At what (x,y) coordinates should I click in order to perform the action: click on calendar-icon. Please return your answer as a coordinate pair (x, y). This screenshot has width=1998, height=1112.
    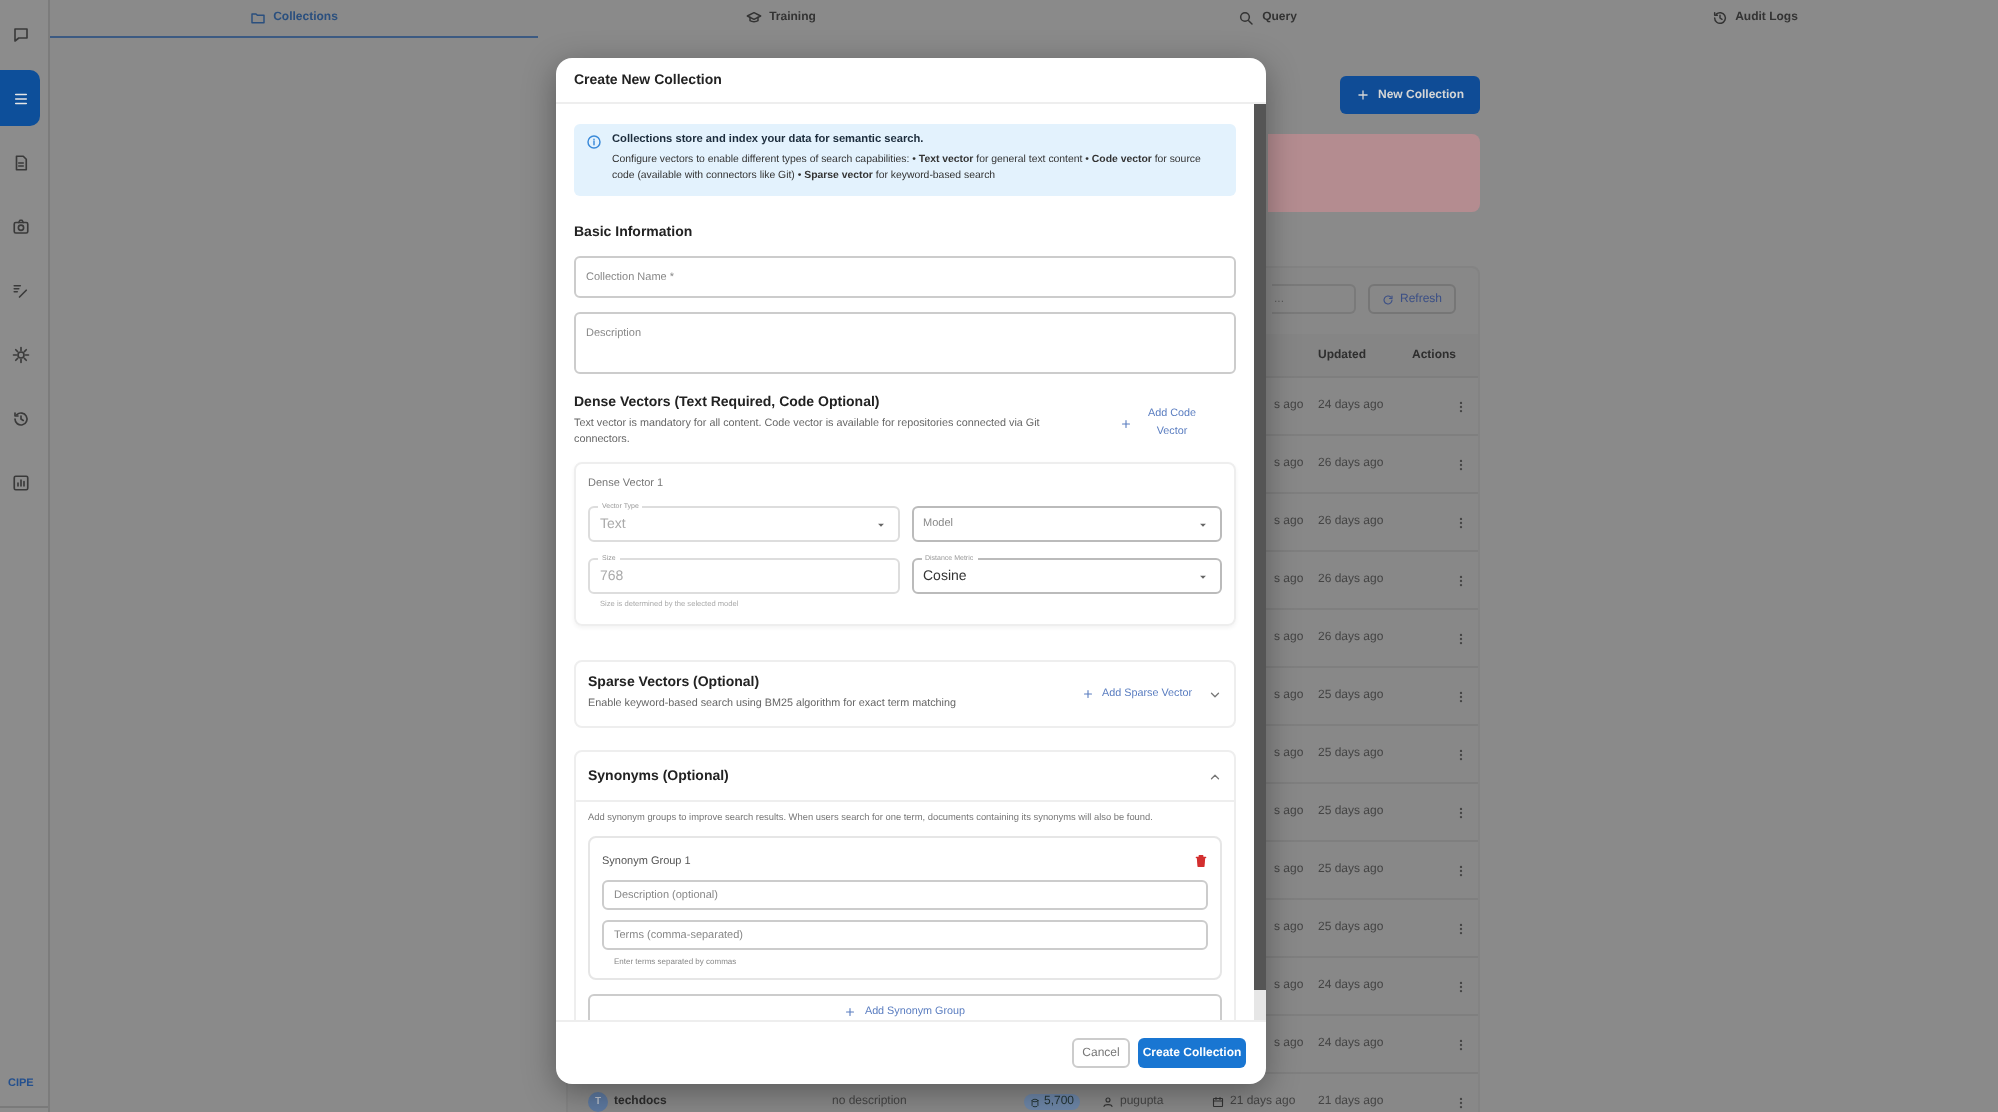
    Looking at the image, I should click on (1218, 1102).